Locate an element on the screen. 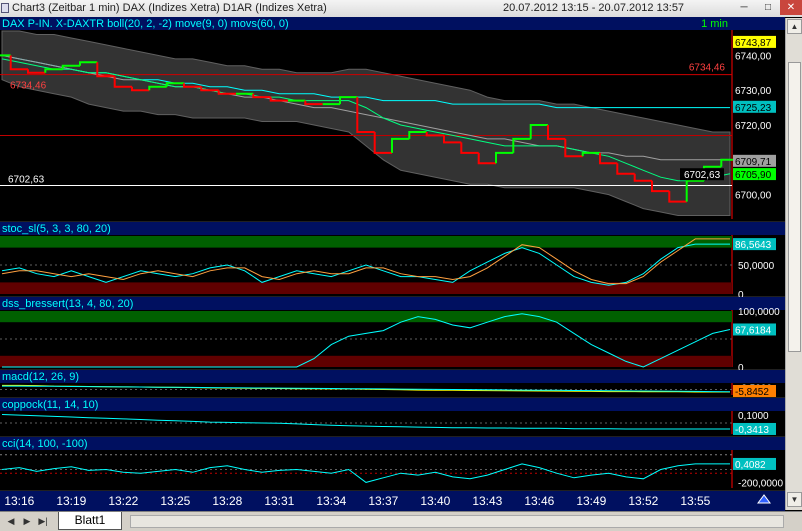 This screenshot has height=531, width=802. scroll-left-icon: ◀ is located at coordinates (11, 521).